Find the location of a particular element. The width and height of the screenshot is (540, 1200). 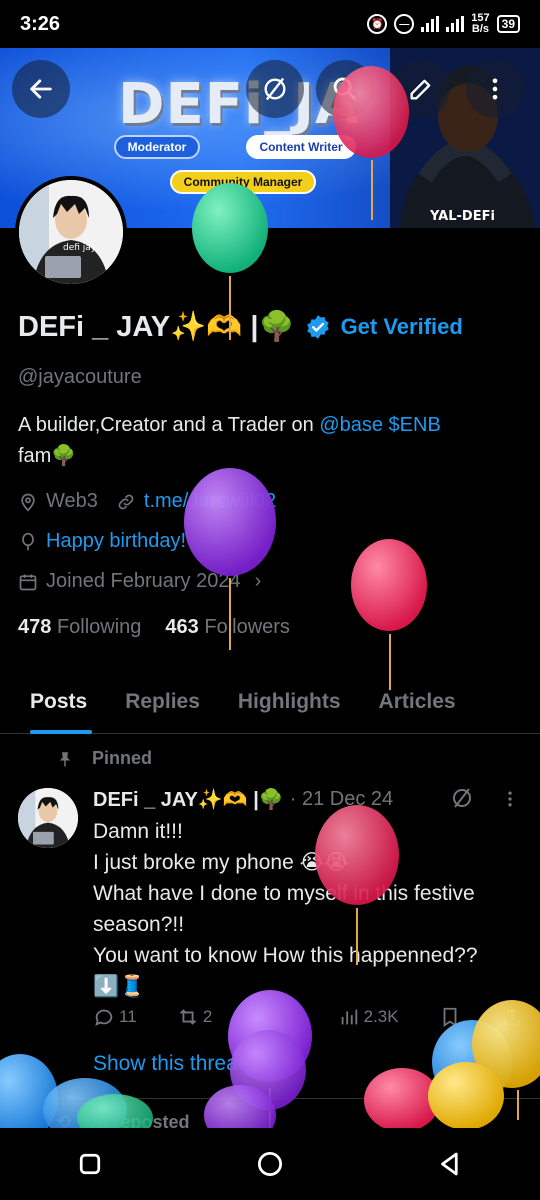

bookmark-icon is located at coordinates (450, 1017).